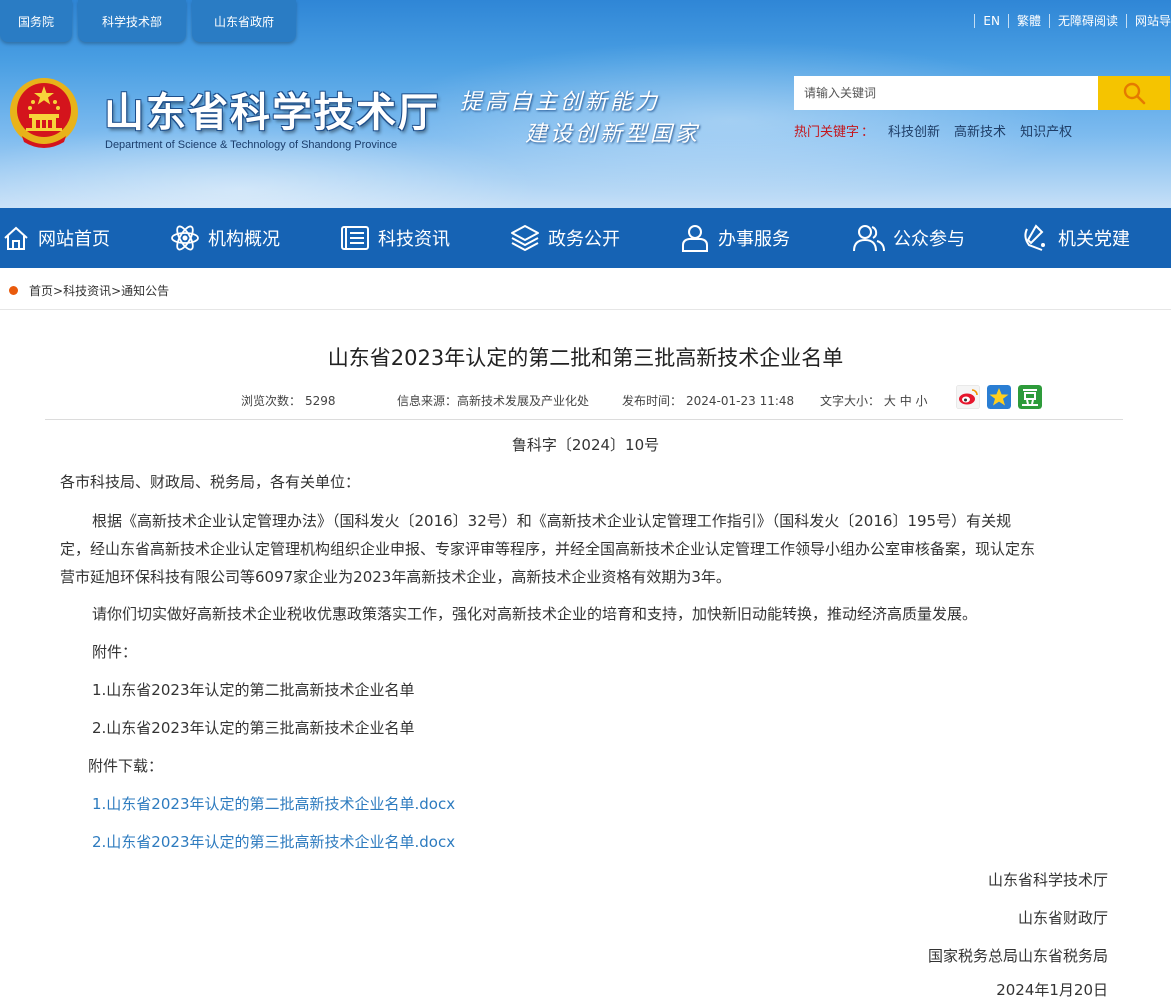 The image size is (1171, 1001). What do you see at coordinates (1029, 20) in the screenshot?
I see `traditional-chinese-link: 繁體` at bounding box center [1029, 20].